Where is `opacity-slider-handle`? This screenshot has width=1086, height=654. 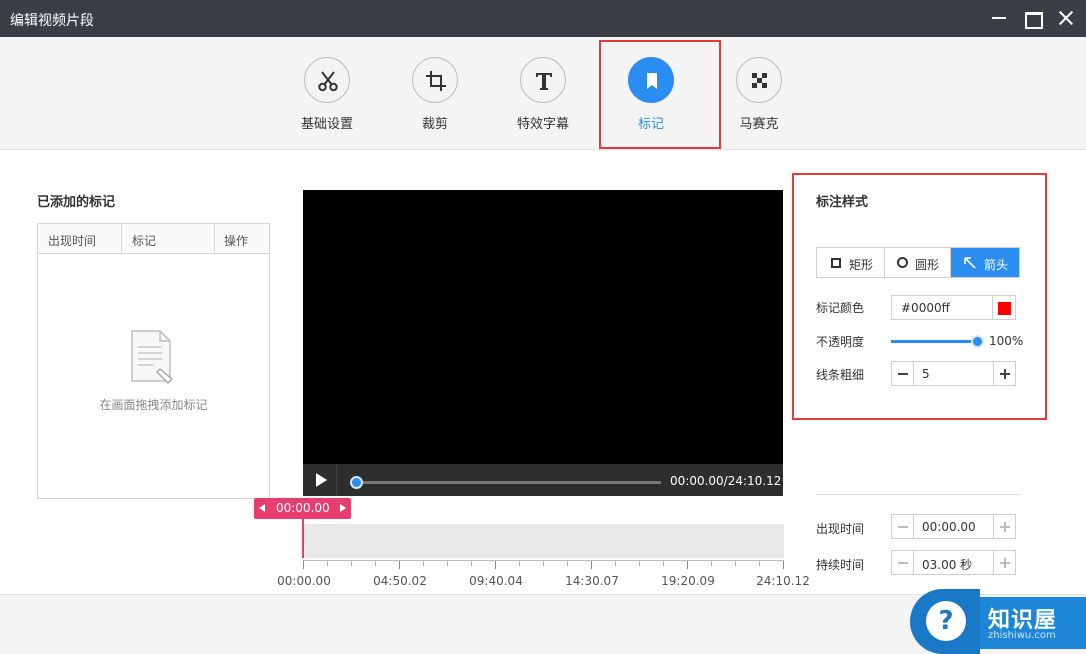
opacity-slider-handle is located at coordinates (977, 341).